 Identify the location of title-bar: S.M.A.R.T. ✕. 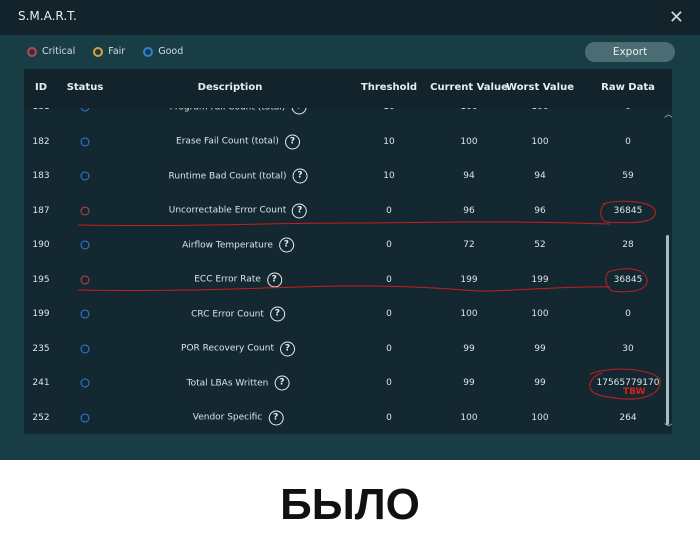
(350, 17).